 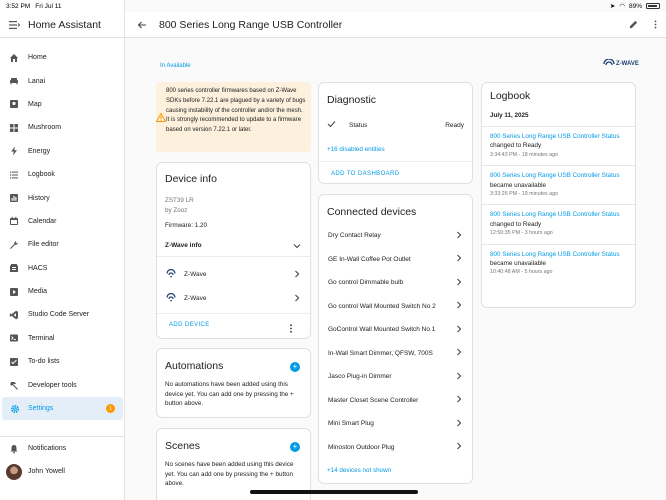 I want to click on sidebar-item-label: Logbook, so click(x=41, y=174).